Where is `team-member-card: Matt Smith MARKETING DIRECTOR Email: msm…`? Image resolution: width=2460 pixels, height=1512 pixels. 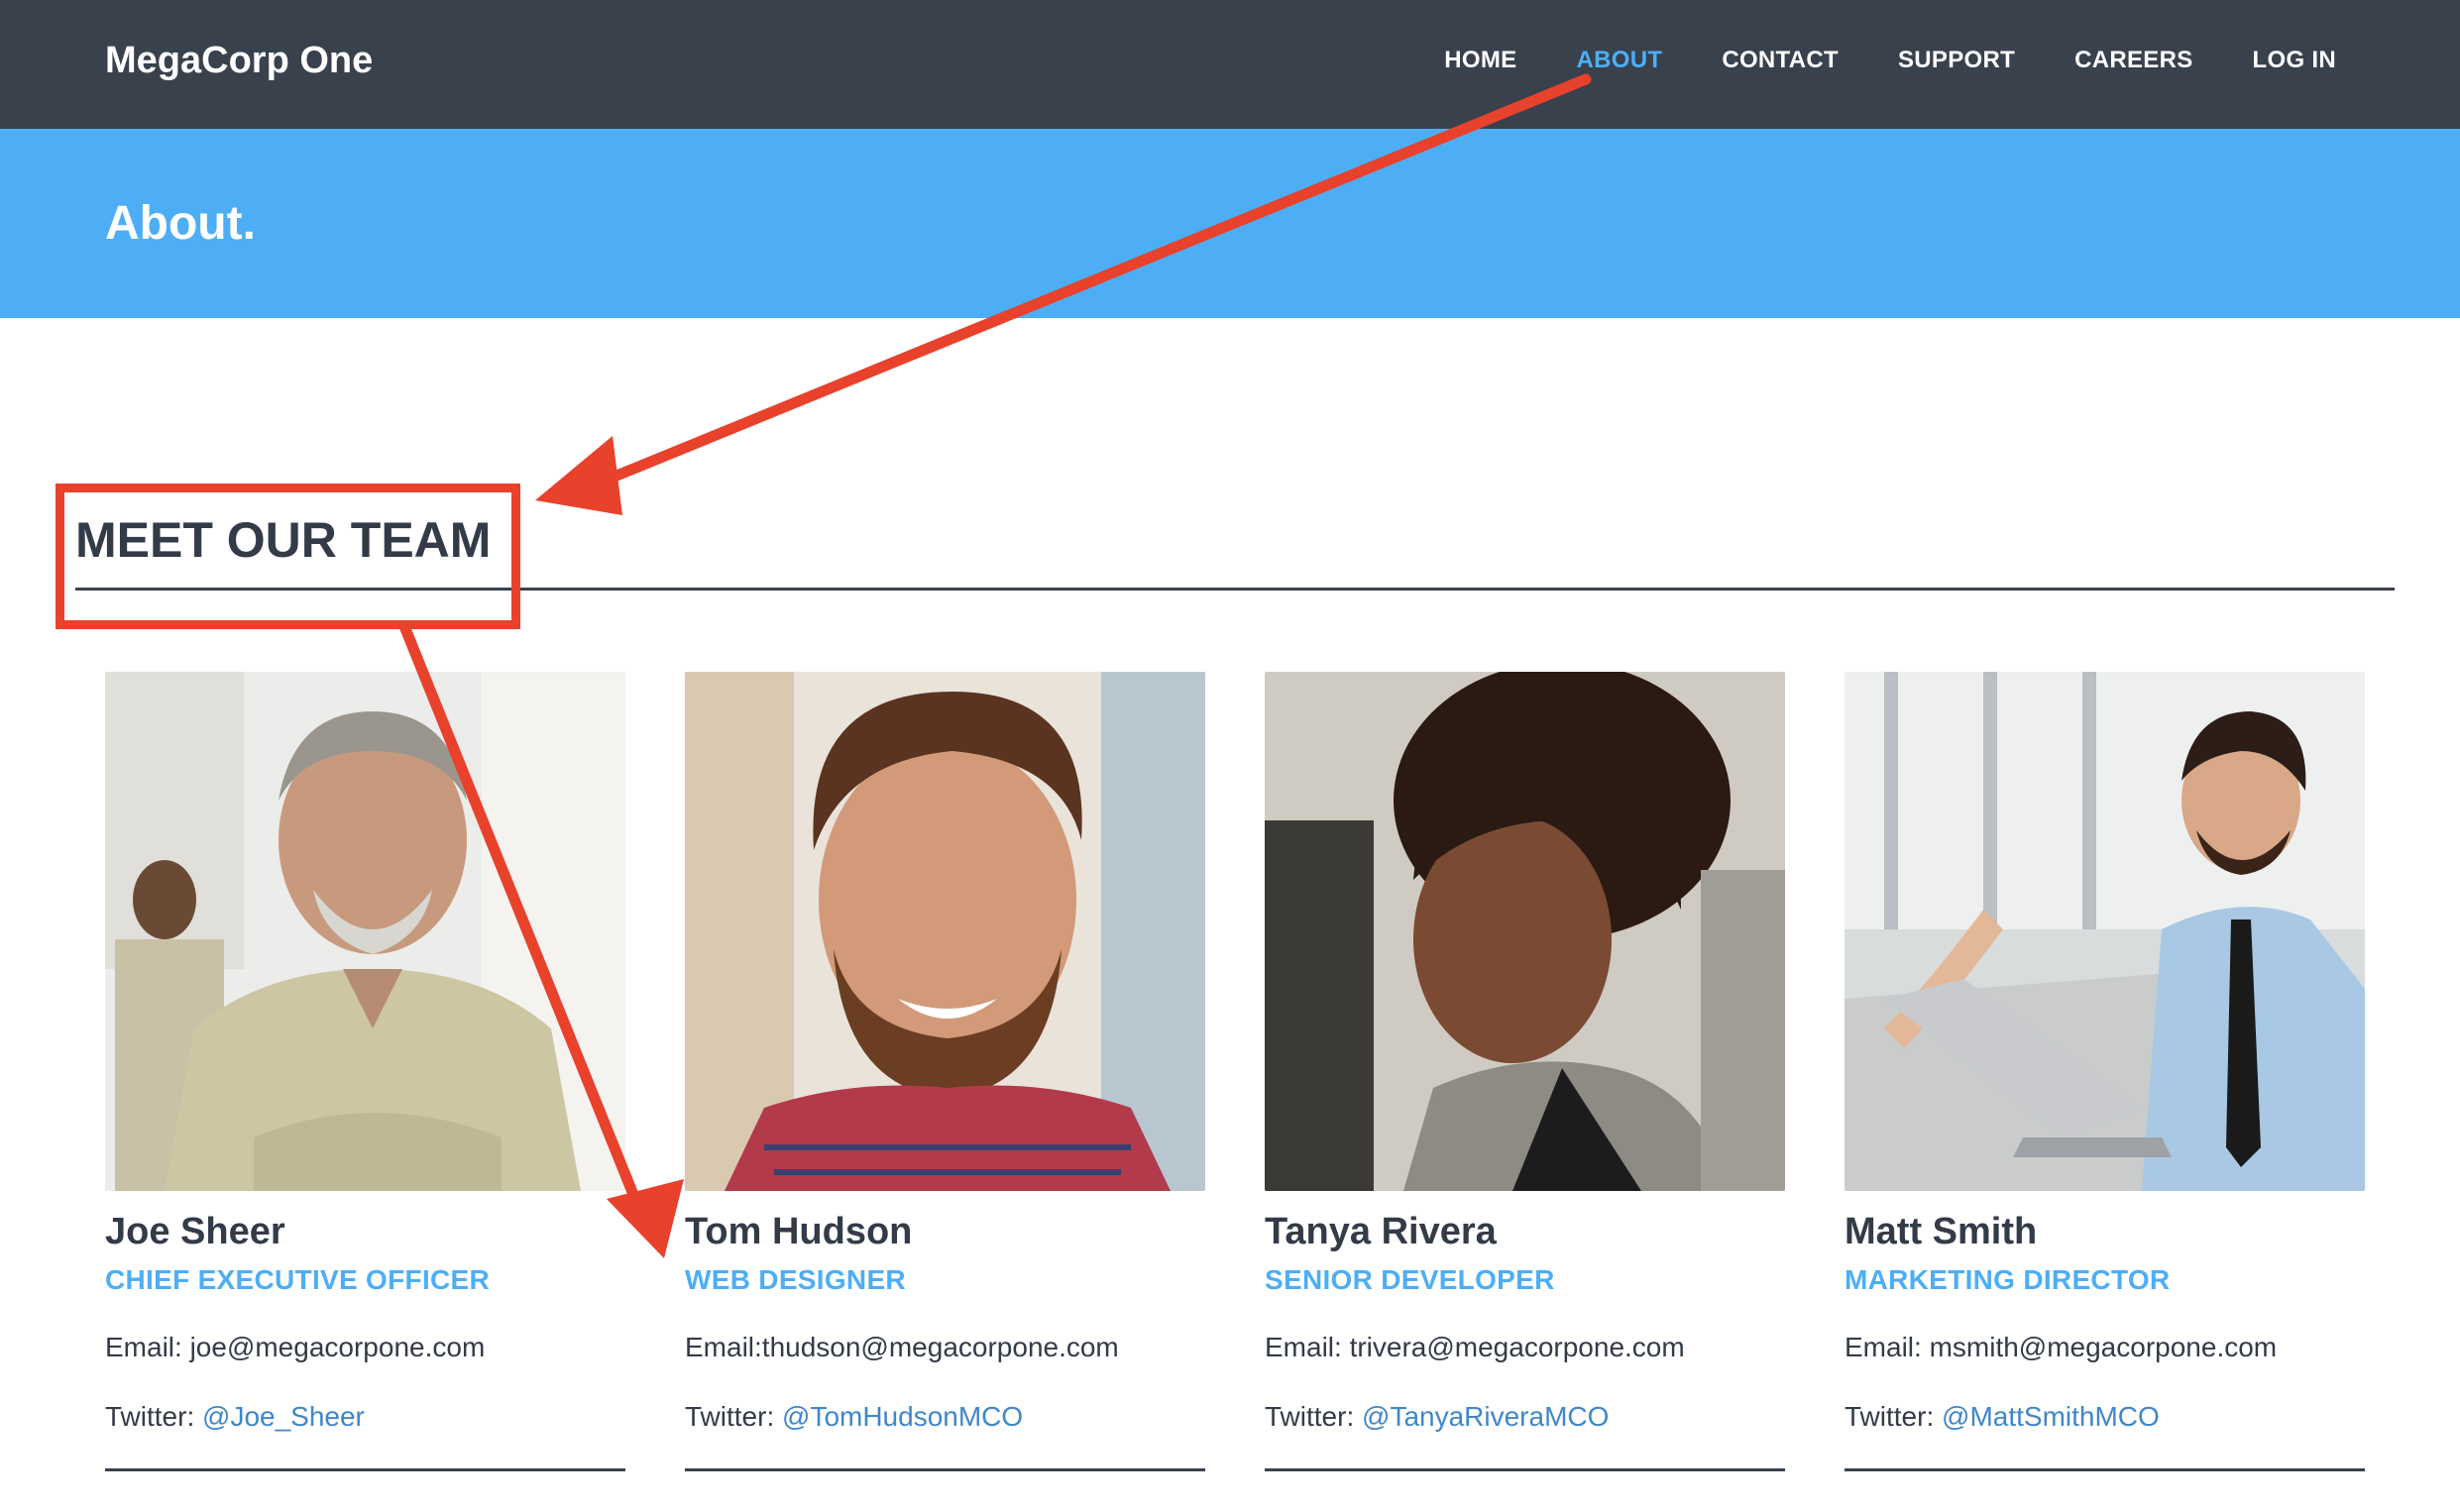
team-member-card: Matt Smith MARKETING DIRECTOR Email: msm… is located at coordinates (2105, 1071).